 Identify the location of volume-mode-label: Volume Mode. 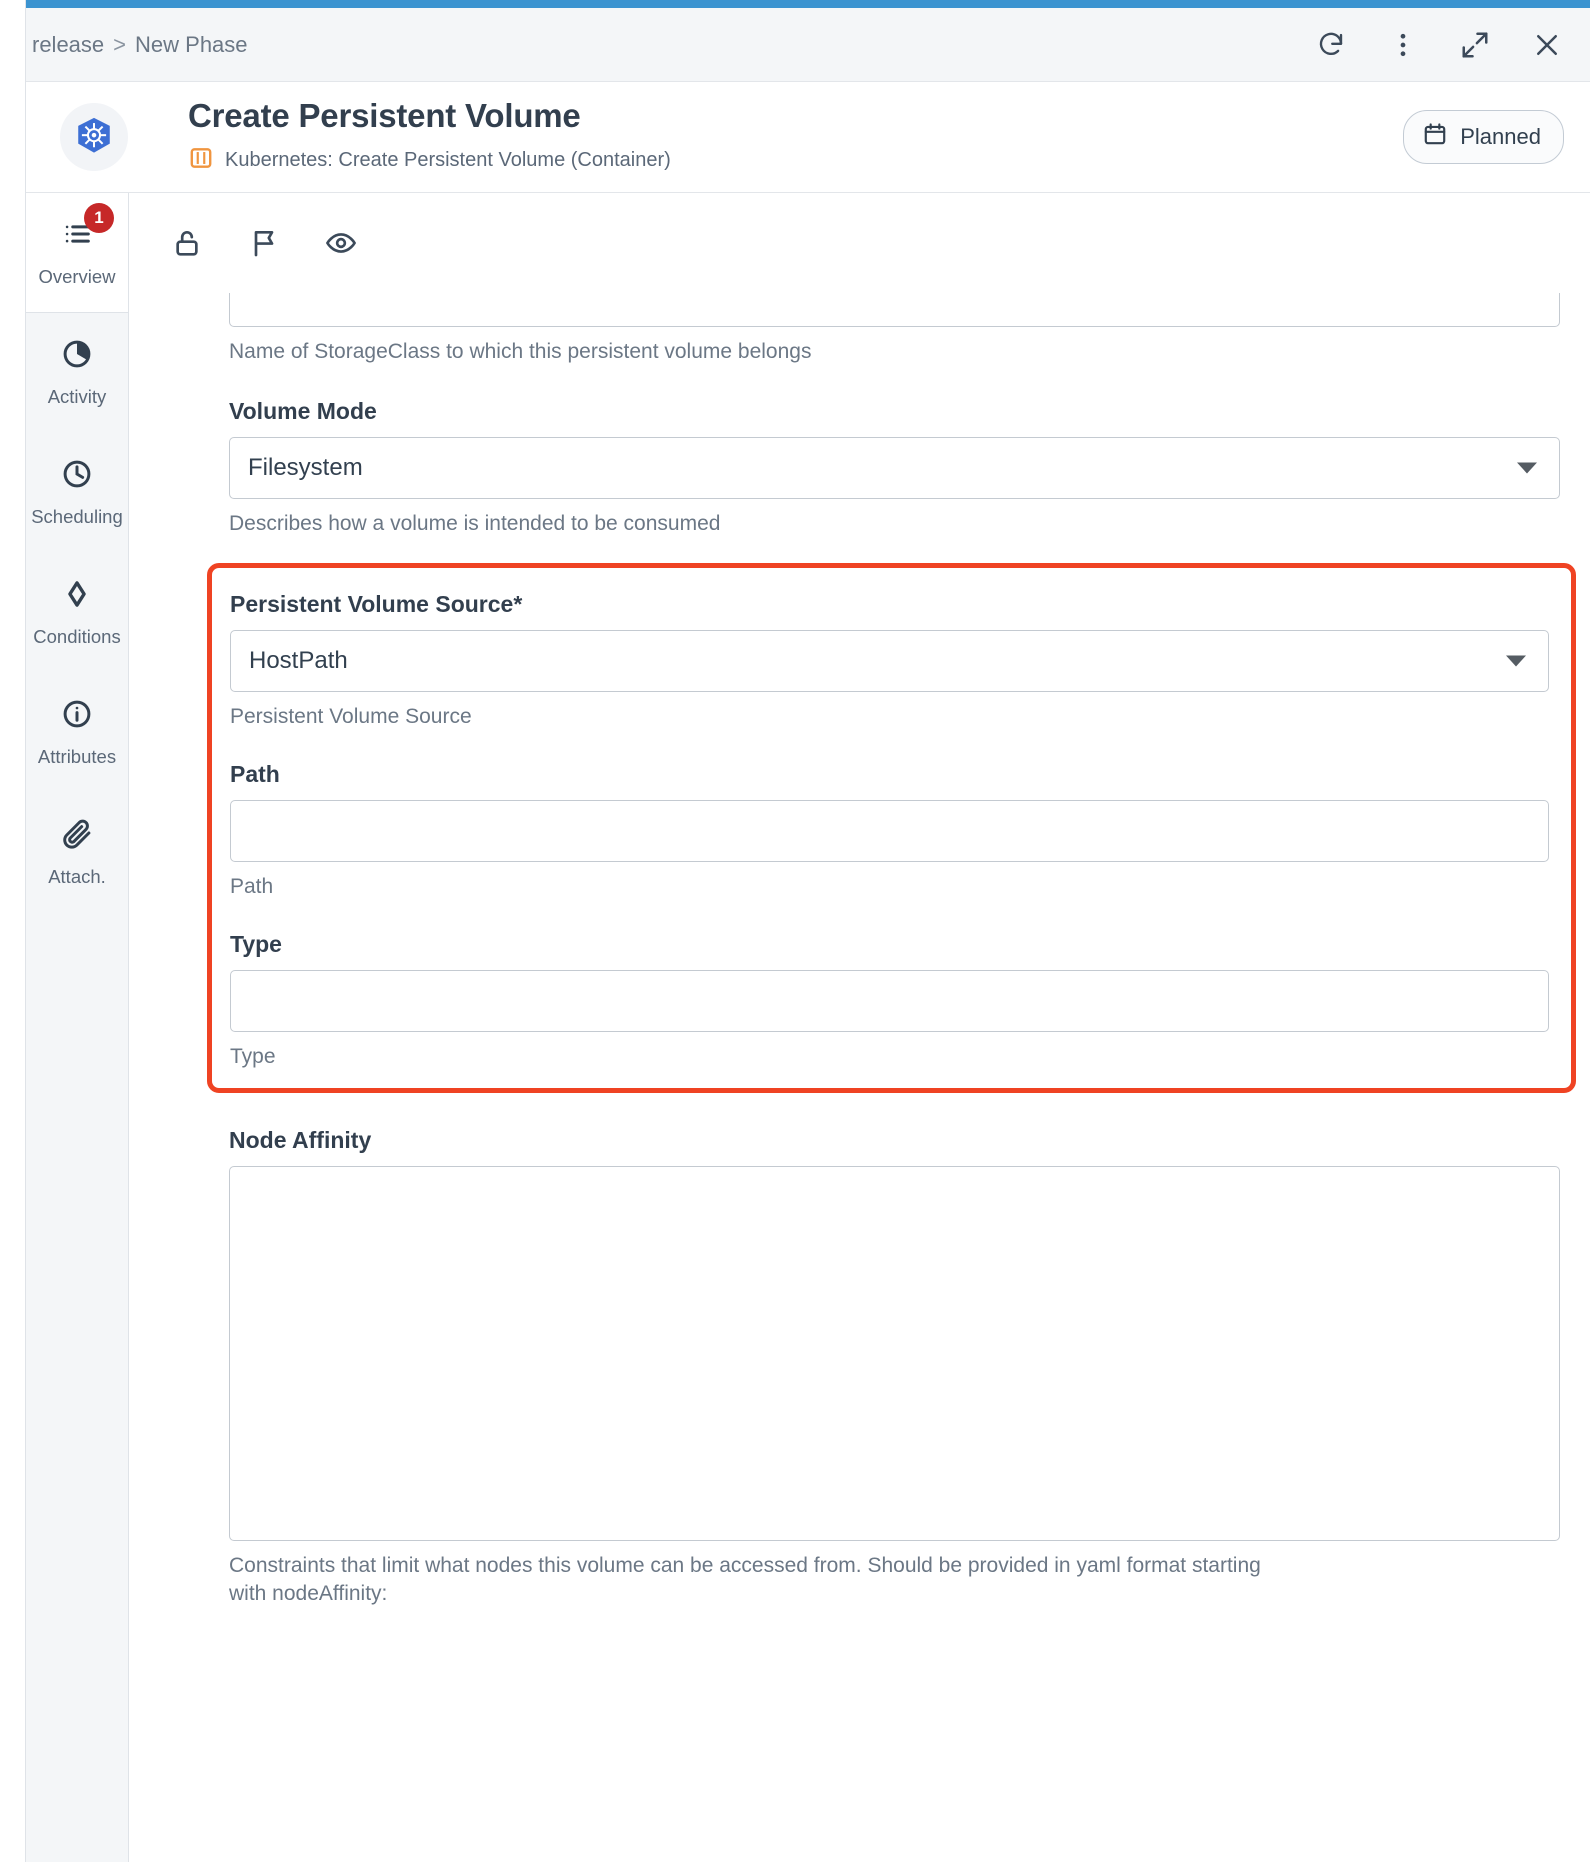
(303, 411).